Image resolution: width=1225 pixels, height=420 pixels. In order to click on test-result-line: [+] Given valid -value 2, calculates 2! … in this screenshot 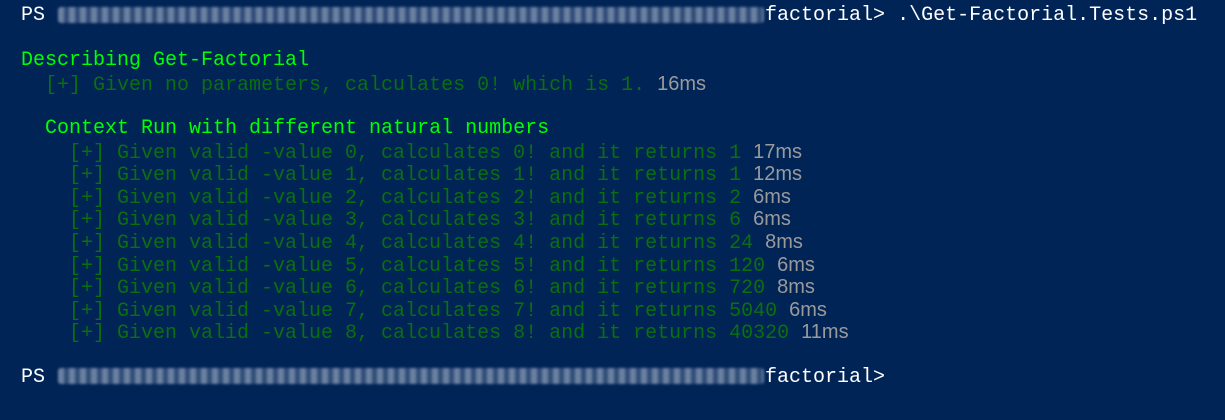, I will do `click(623, 197)`.